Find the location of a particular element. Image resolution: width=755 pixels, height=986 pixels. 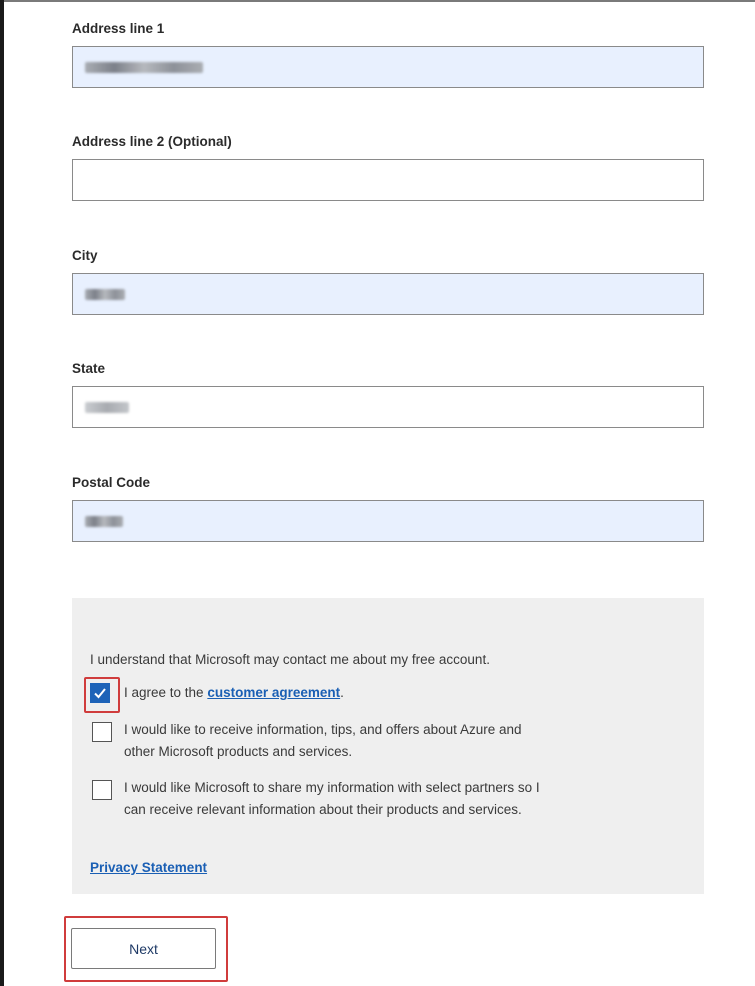

postal-code-label: Postal Code is located at coordinates (111, 482).